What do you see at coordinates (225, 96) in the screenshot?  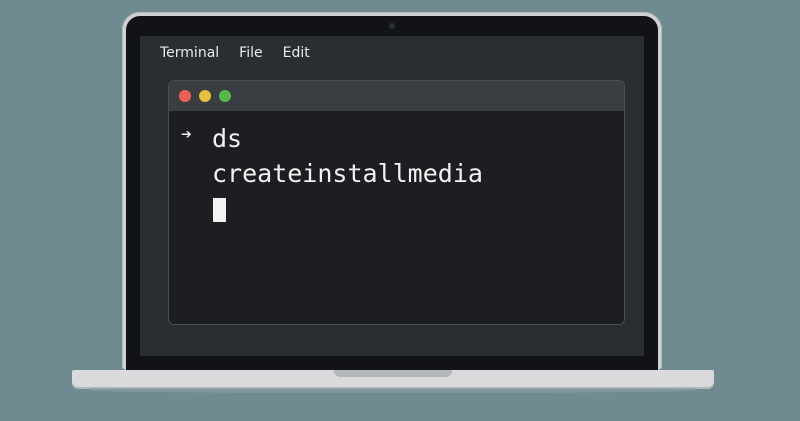 I see `zoom-button` at bounding box center [225, 96].